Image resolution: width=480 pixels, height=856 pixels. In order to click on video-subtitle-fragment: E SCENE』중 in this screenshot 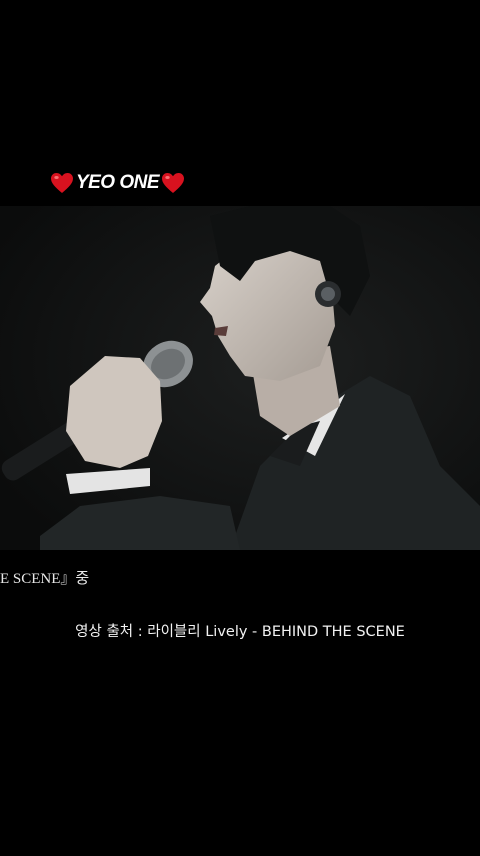, I will do `click(45, 579)`.